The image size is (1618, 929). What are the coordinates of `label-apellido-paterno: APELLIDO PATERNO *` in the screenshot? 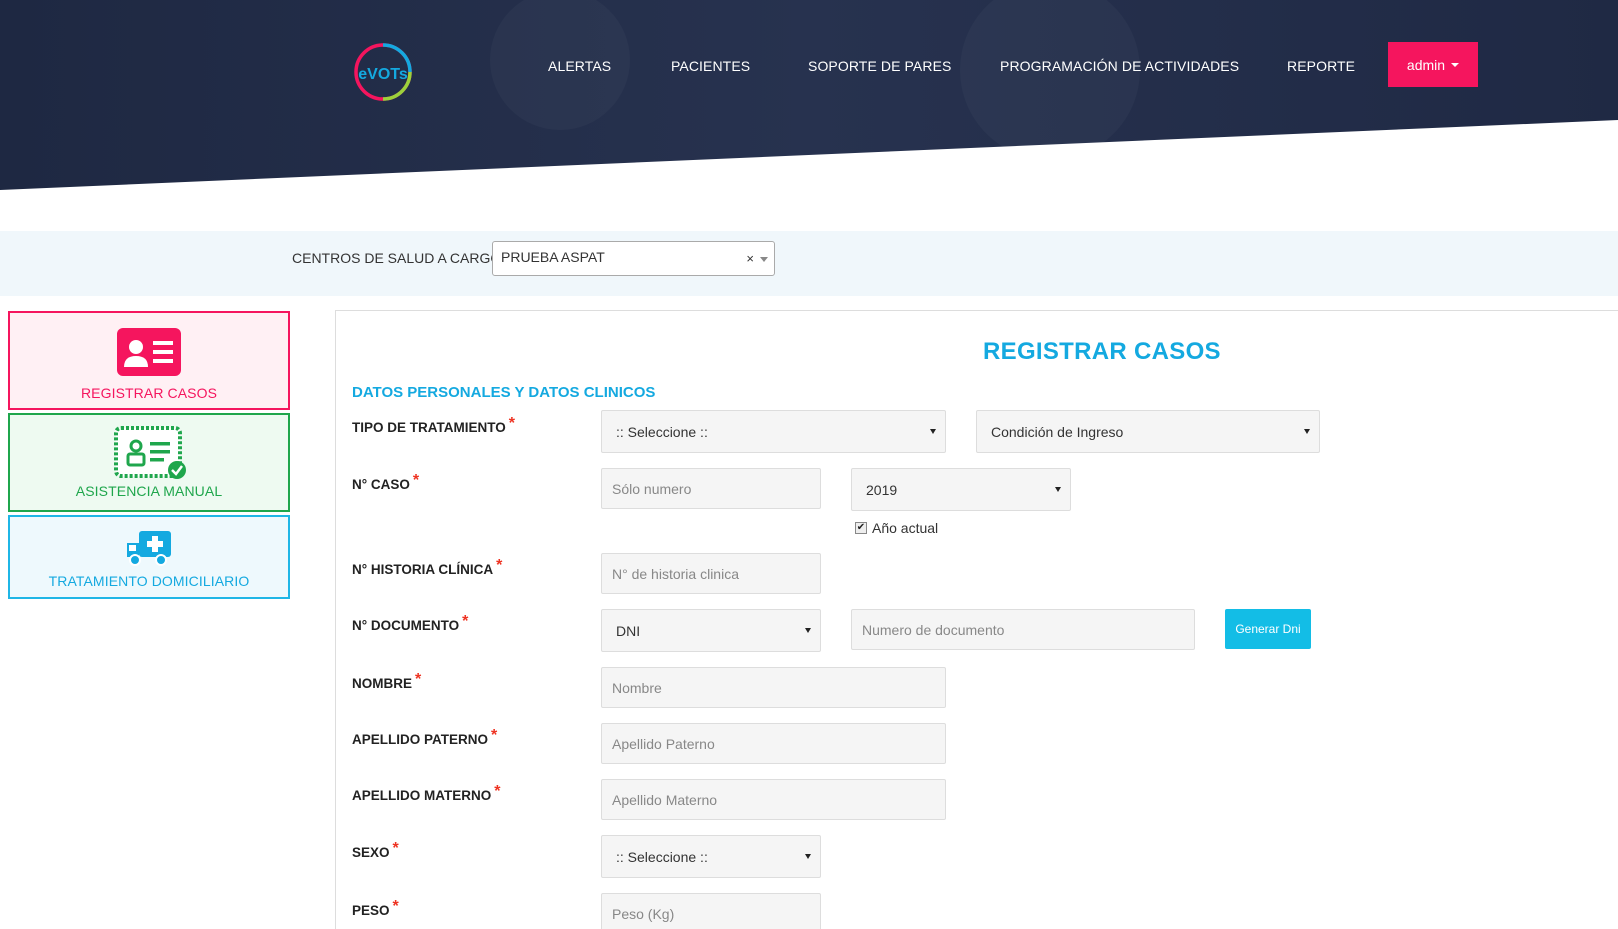 It's located at (424, 738).